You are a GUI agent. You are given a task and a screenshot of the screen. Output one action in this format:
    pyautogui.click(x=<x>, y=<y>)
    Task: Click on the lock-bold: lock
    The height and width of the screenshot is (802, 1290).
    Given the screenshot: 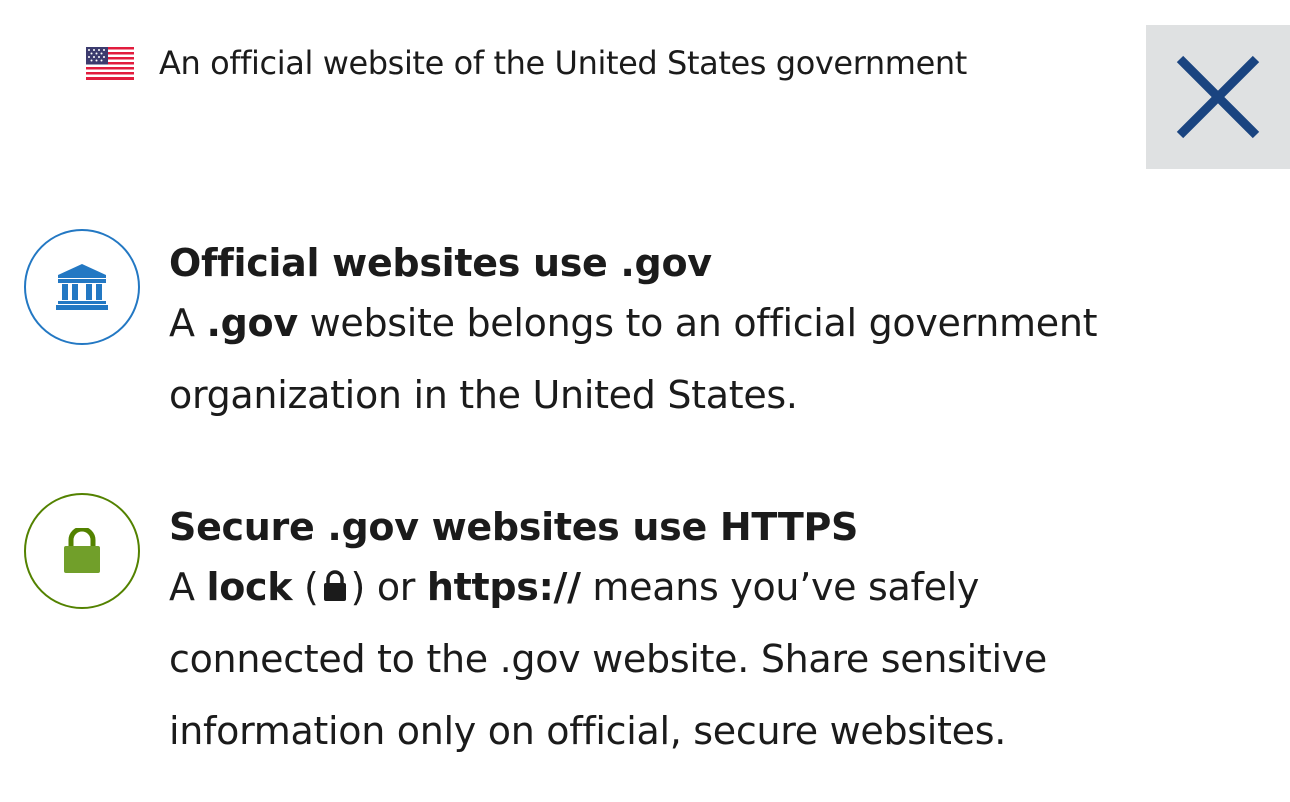 What is the action you would take?
    pyautogui.click(x=249, y=587)
    